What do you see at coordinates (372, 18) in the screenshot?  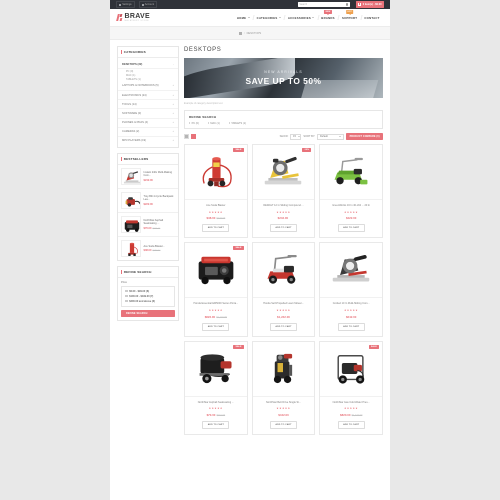 I see `nav-item-contact: CONTACT` at bounding box center [372, 18].